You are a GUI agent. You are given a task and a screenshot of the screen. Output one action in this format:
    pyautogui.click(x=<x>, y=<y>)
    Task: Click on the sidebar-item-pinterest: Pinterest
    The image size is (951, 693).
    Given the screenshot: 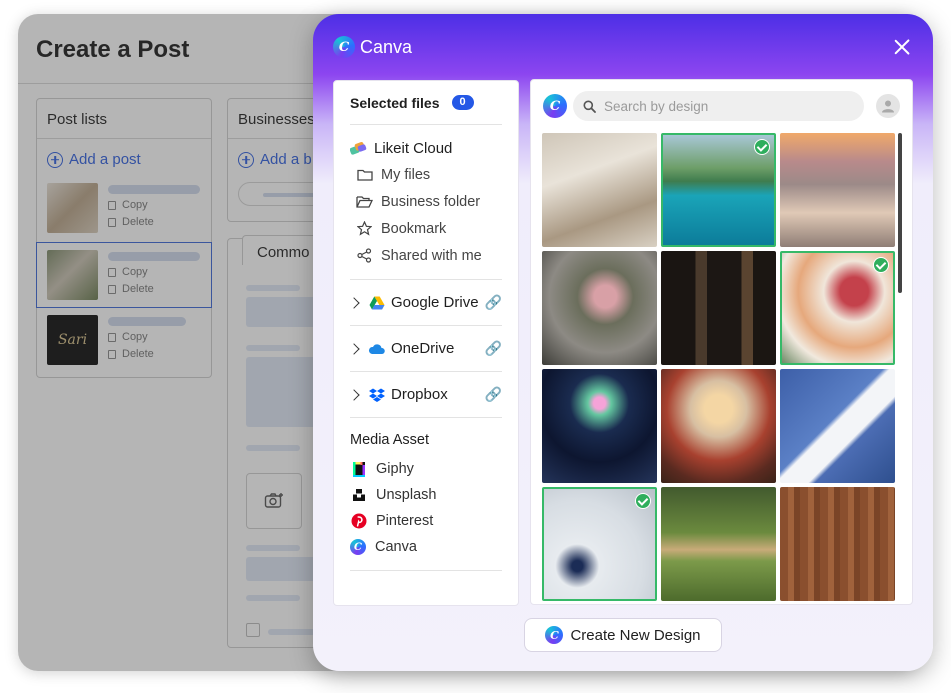 What is the action you would take?
    pyautogui.click(x=426, y=521)
    